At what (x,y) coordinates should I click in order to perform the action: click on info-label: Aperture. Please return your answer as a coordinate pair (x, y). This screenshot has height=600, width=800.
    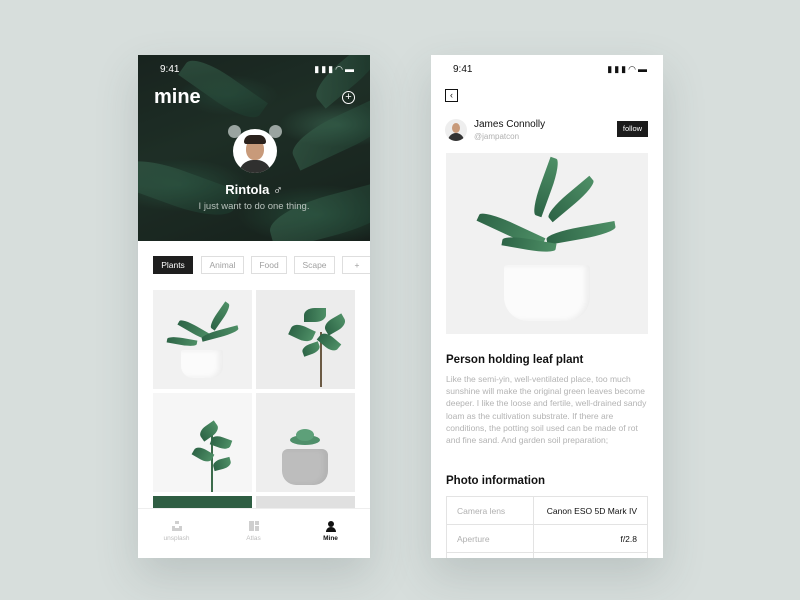
    Looking at the image, I should click on (473, 539).